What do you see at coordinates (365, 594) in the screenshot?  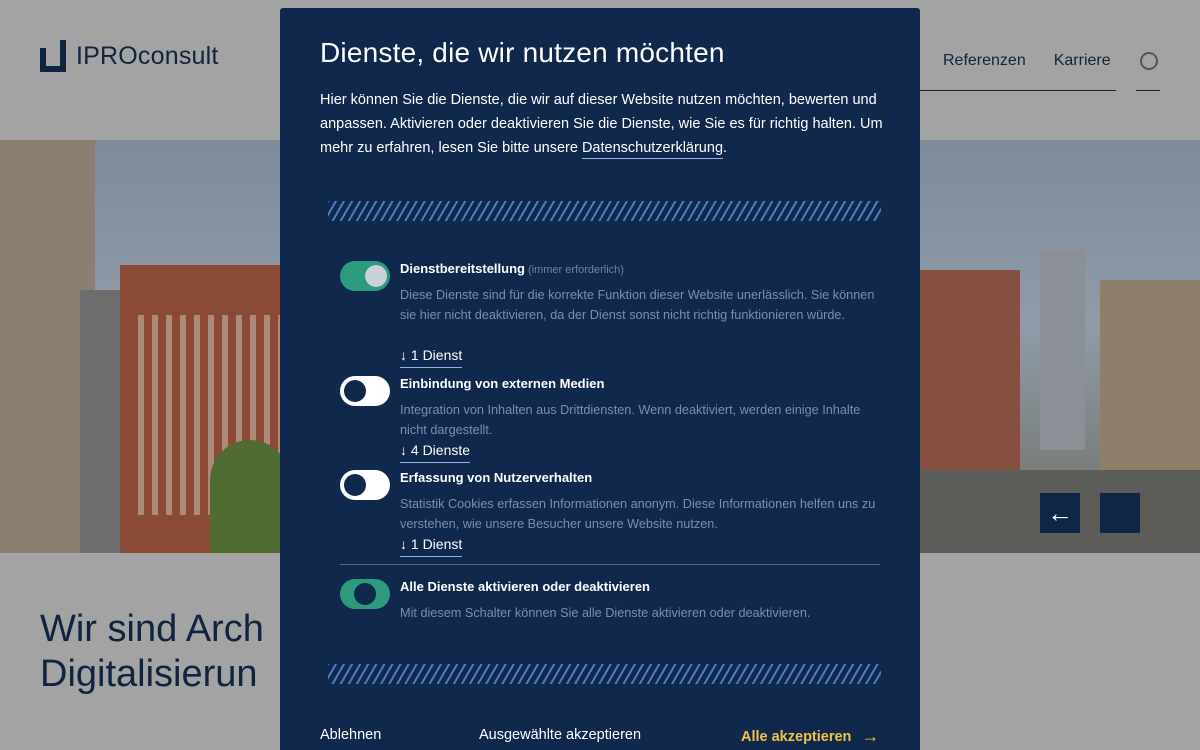 I see `toggle-all-services` at bounding box center [365, 594].